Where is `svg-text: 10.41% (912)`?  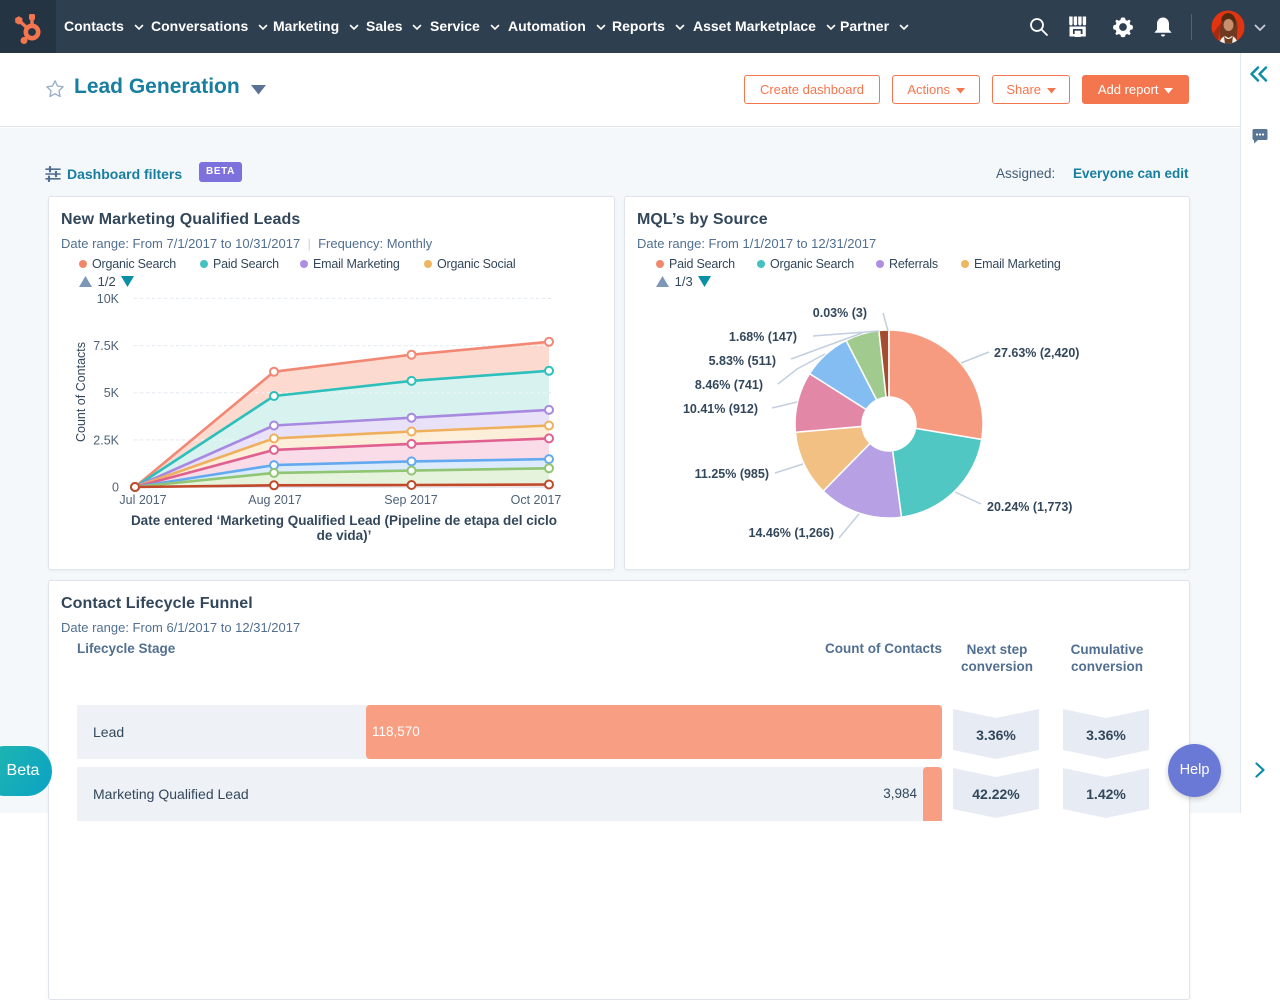
svg-text: 10.41% (912) is located at coordinates (720, 409).